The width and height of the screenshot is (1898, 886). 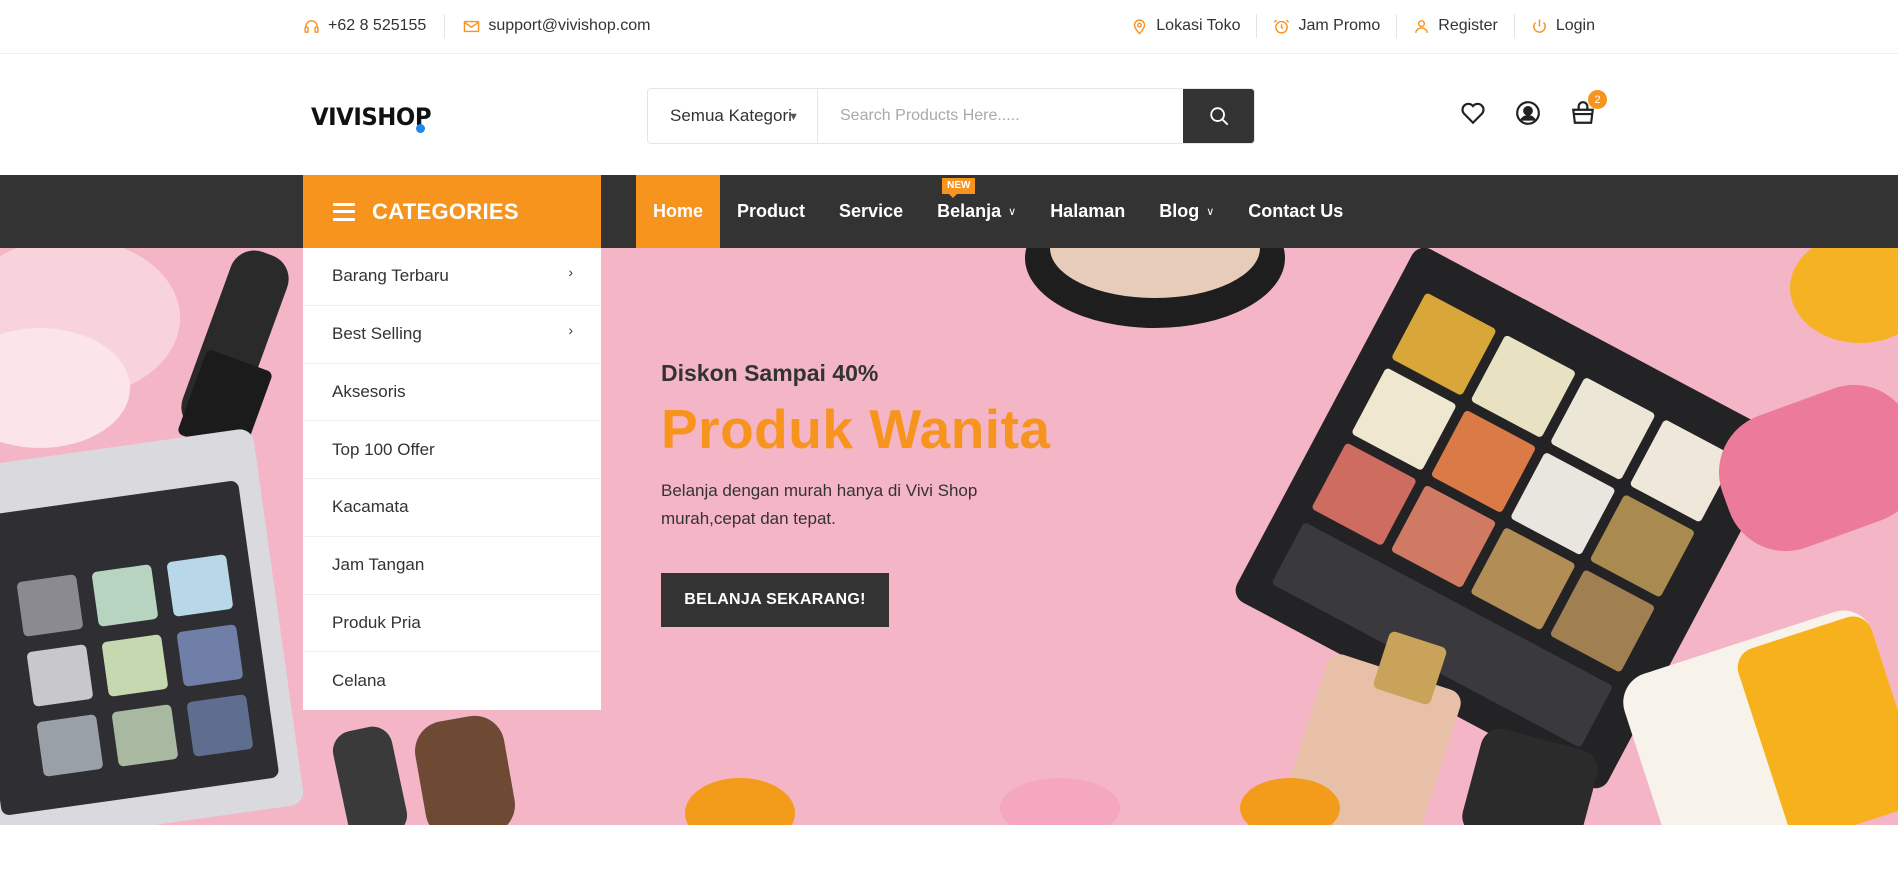 I want to click on promo-hours-link: Jam Promo, so click(x=1326, y=26).